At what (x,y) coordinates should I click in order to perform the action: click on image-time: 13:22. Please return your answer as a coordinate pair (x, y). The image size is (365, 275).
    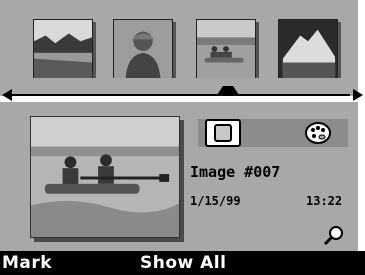
    Looking at the image, I should click on (324, 201).